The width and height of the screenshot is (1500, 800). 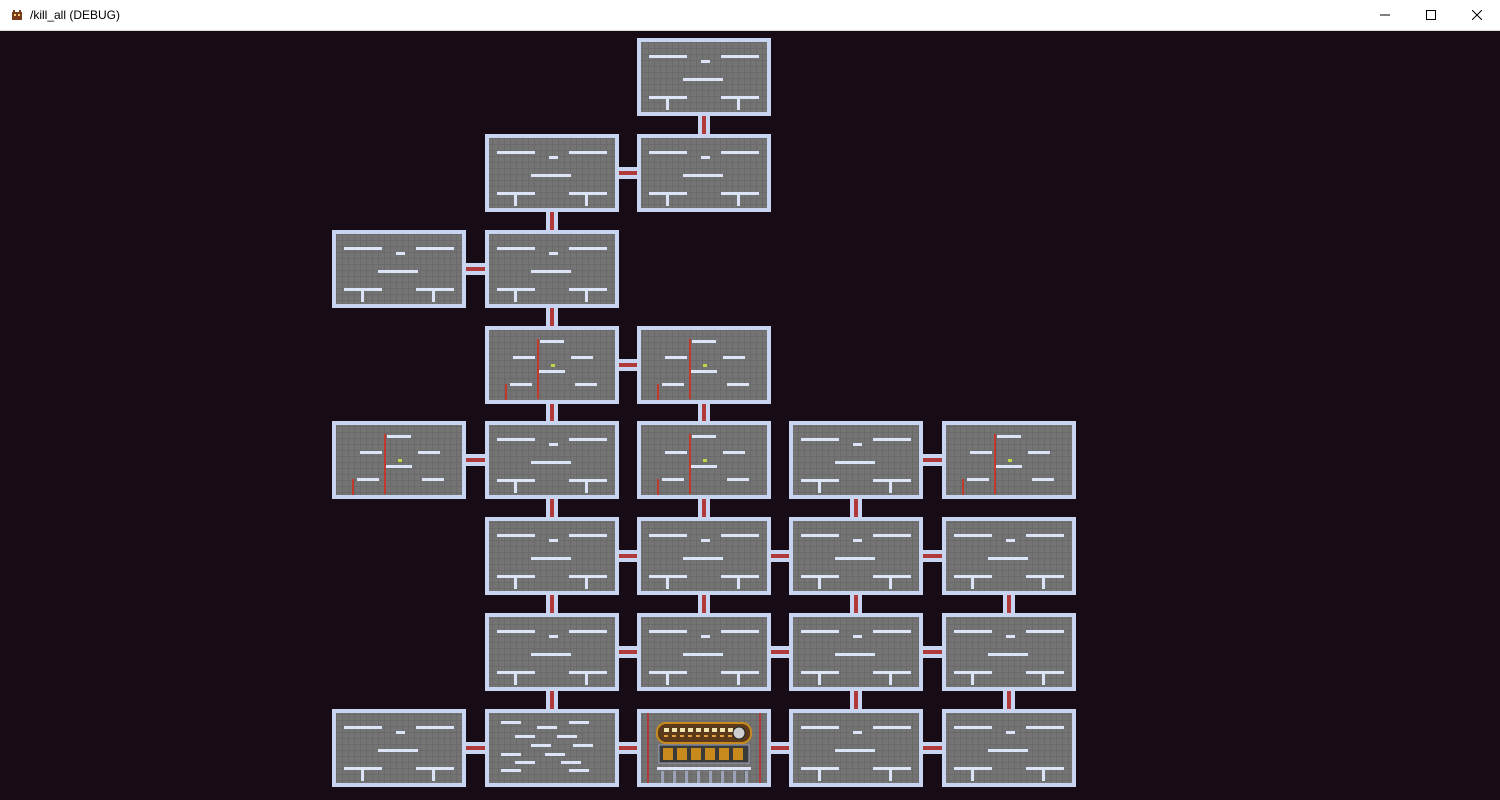 I want to click on window-titlebar: /kill_all (DEBUG), so click(x=750, y=15).